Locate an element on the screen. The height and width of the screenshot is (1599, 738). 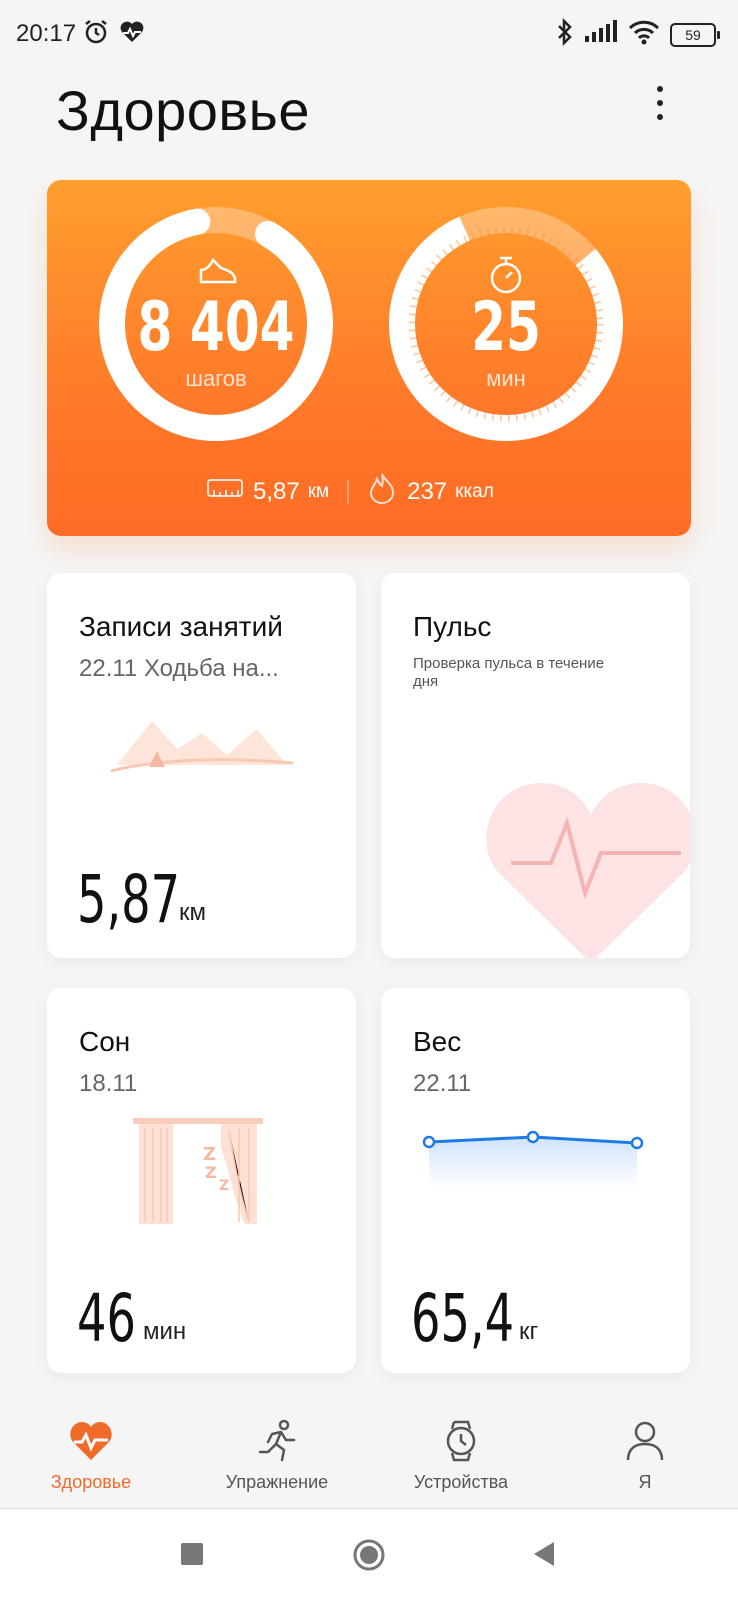
mountains-illustration is located at coordinates (202, 747).